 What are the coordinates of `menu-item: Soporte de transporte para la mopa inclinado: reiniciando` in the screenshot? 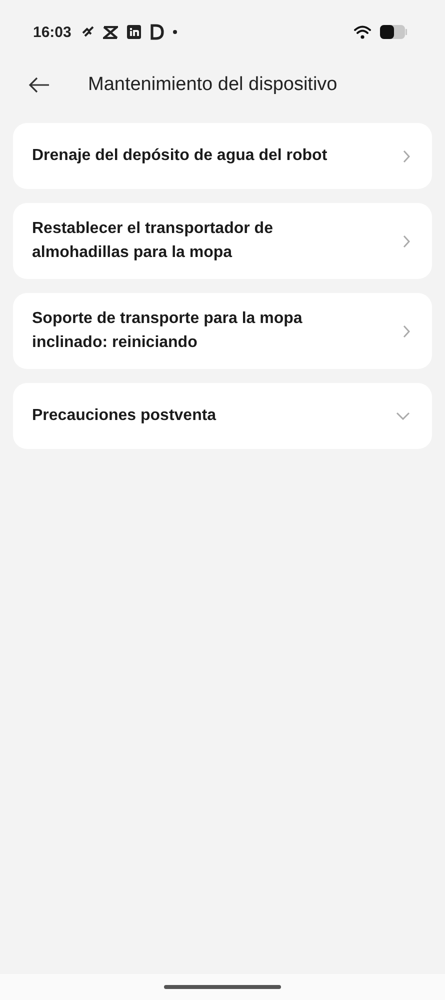 It's located at (222, 331).